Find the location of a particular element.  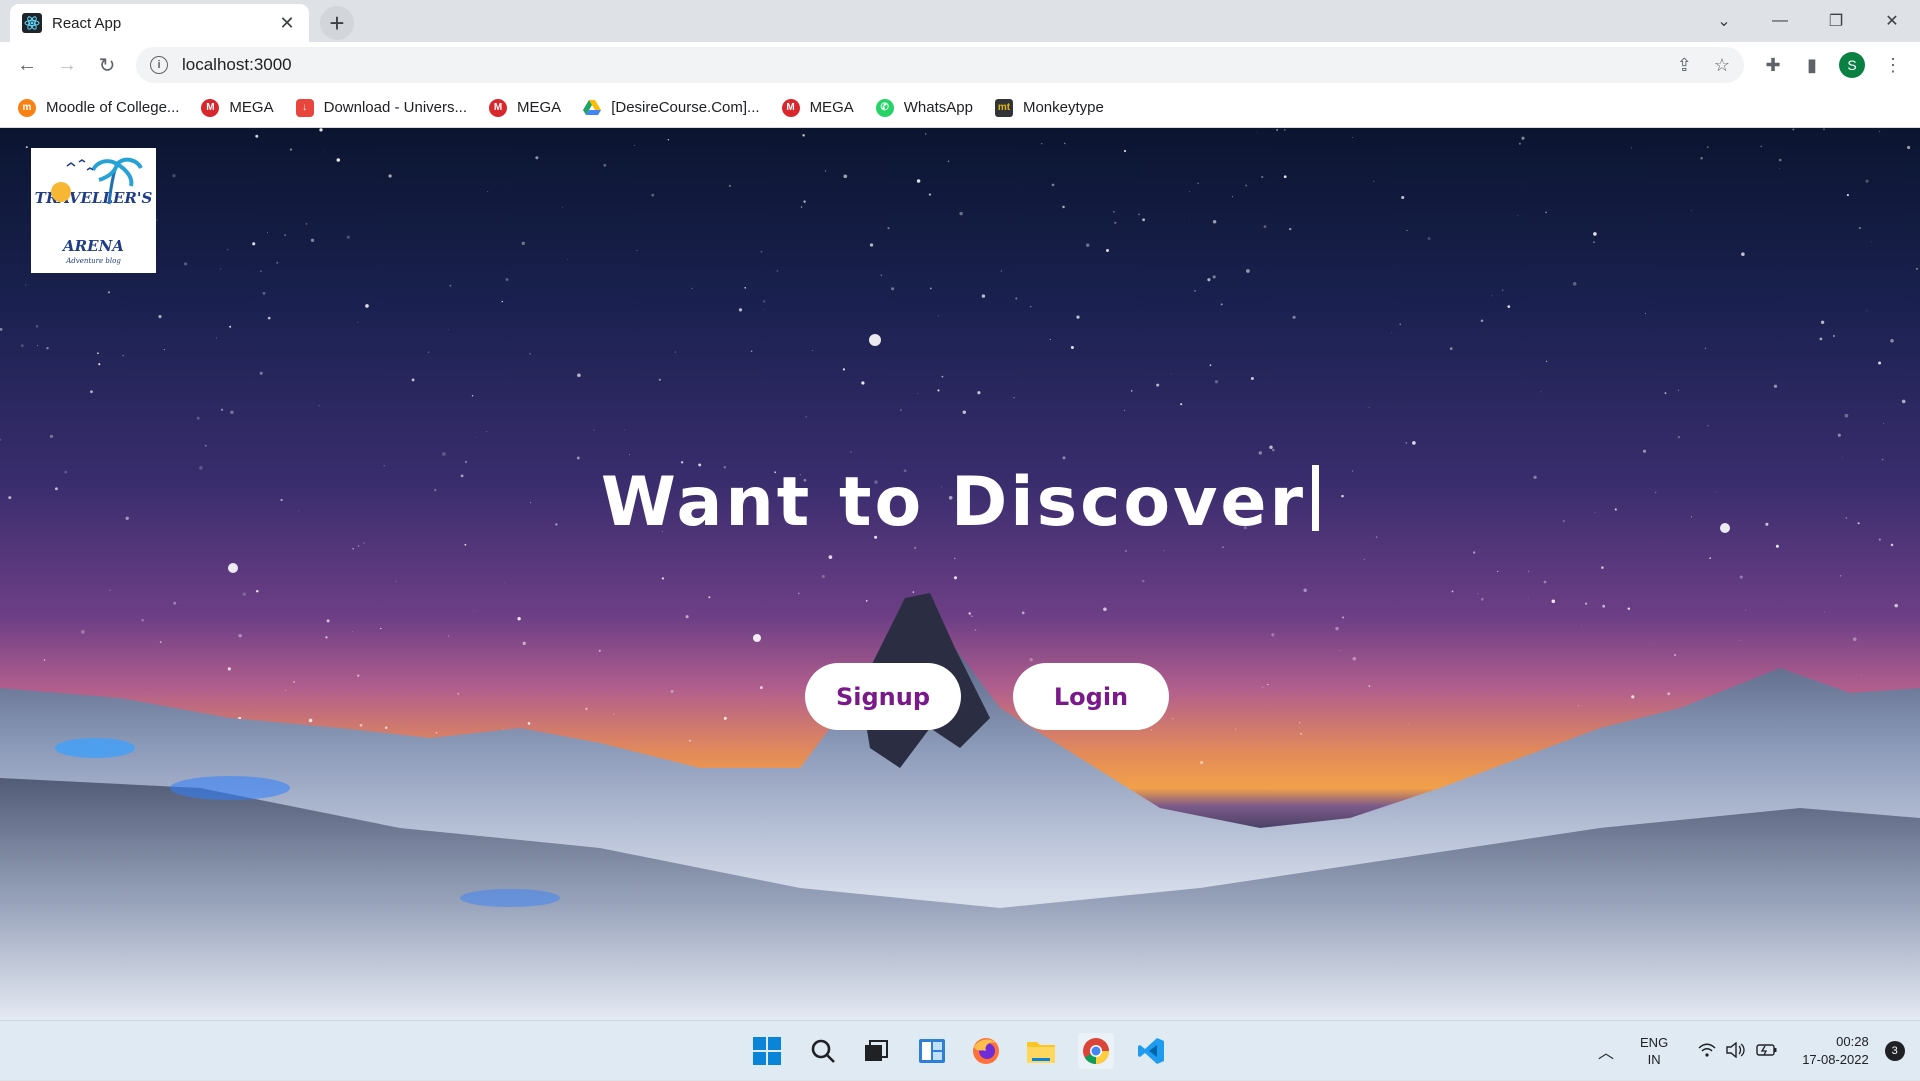

whatsapp-icon: ✆ is located at coordinates (884, 107).